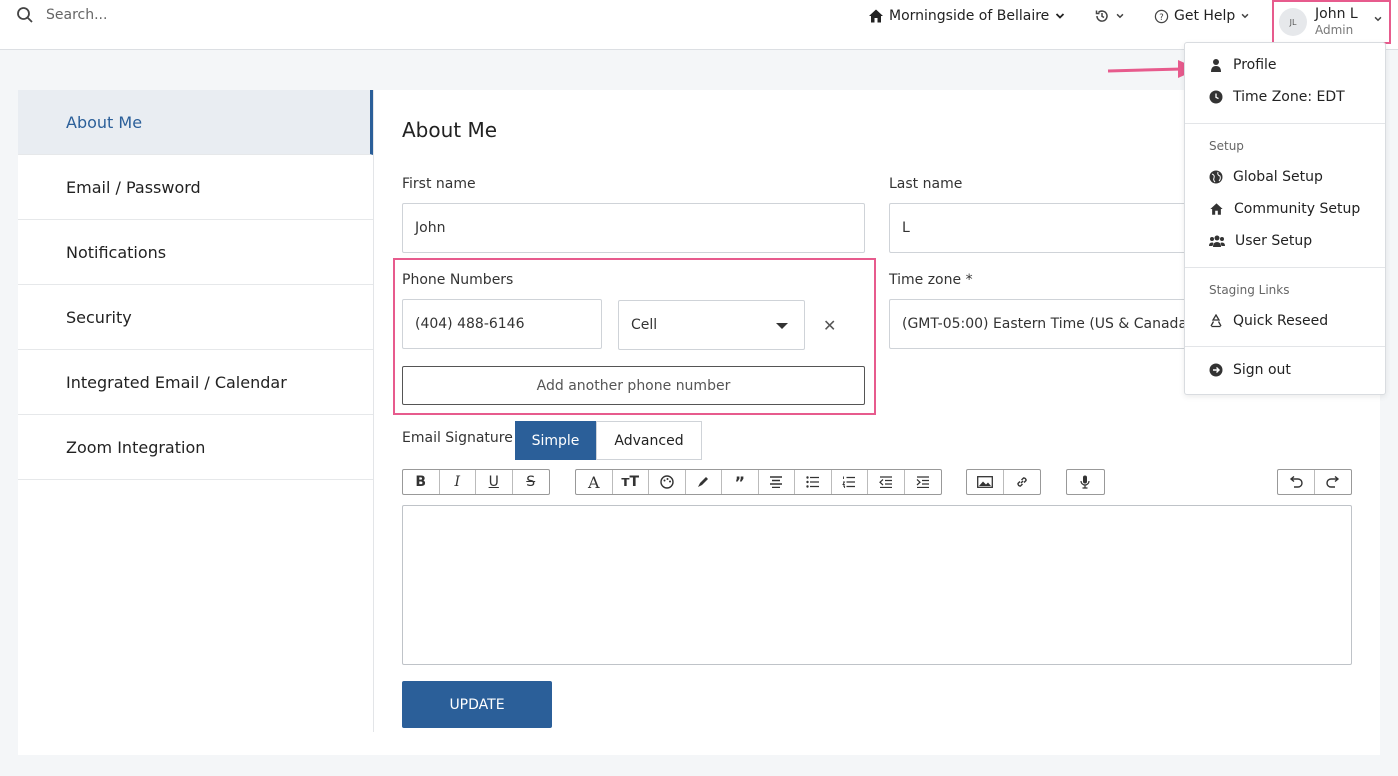 Image resolution: width=1398 pixels, height=776 pixels. Describe the element at coordinates (633, 228) in the screenshot. I see `first-name-field: John` at that location.